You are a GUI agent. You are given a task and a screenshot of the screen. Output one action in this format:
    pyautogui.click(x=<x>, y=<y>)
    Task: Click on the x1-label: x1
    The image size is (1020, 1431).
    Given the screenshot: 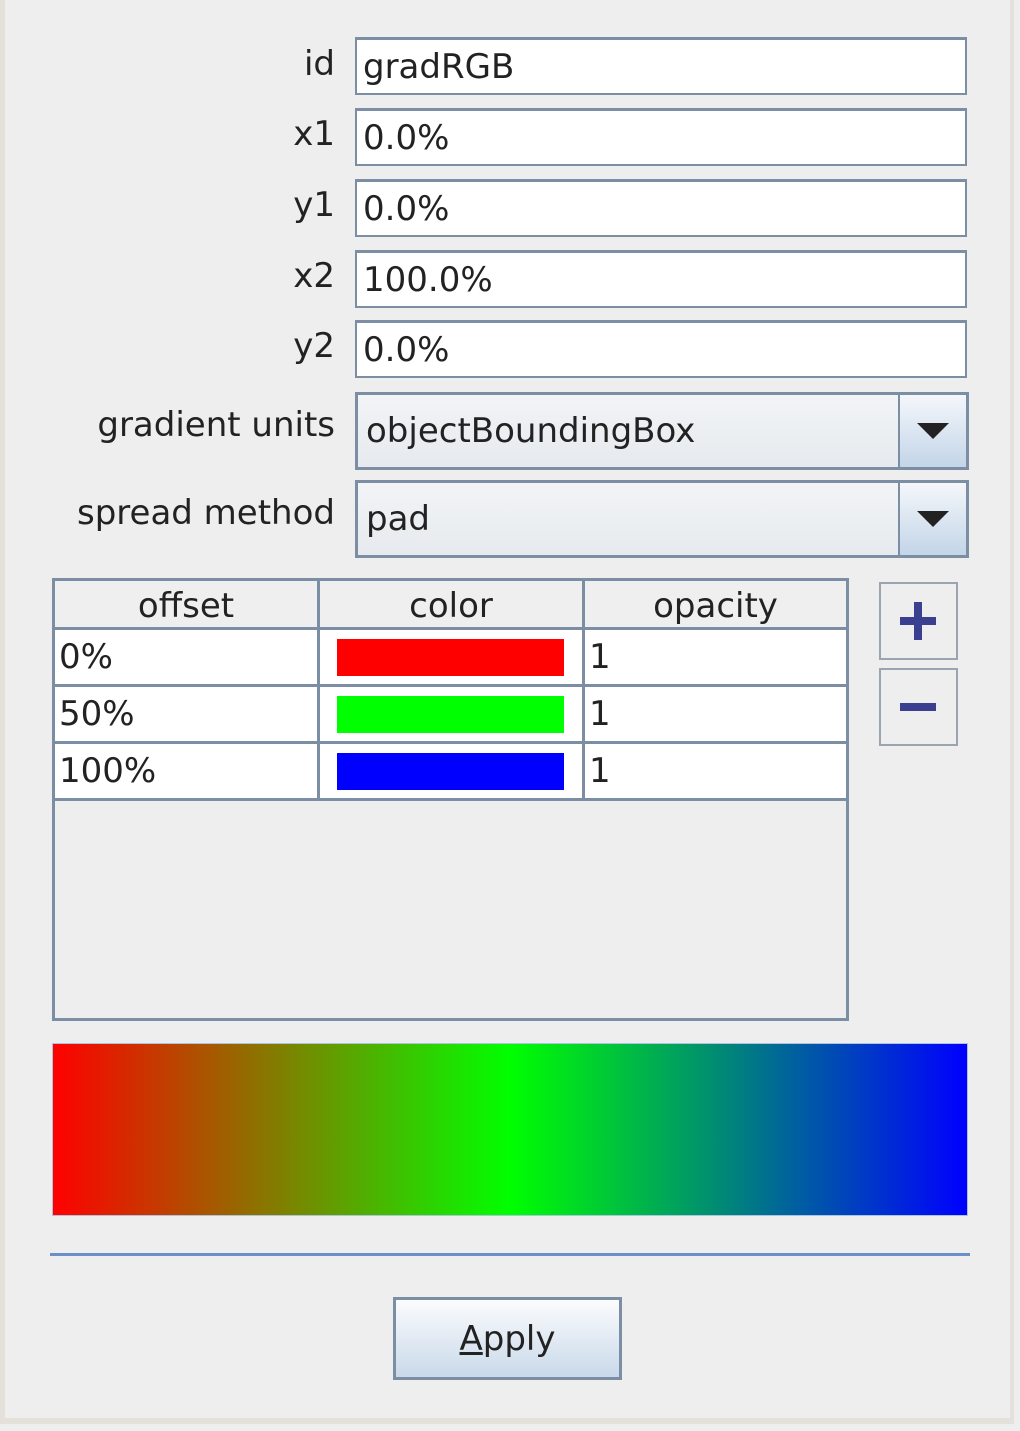 What is the action you would take?
    pyautogui.click(x=314, y=134)
    